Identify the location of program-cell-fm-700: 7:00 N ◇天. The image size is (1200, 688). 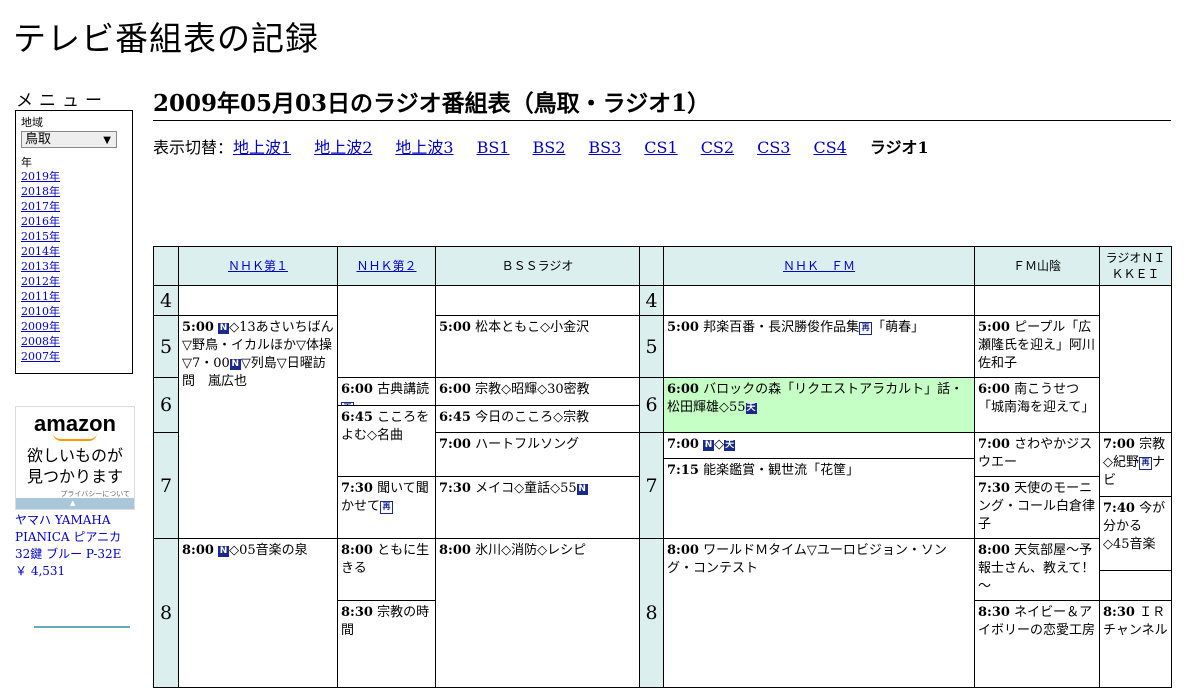
(819, 445).